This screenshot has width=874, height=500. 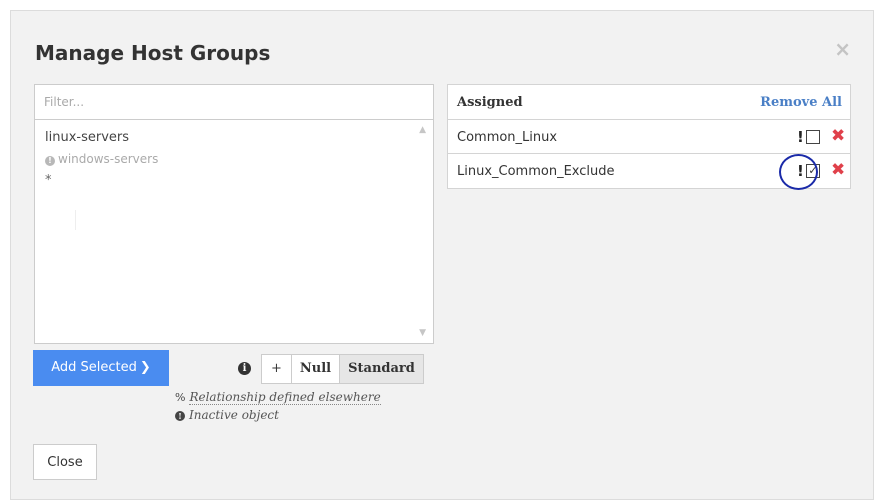 What do you see at coordinates (536, 171) in the screenshot?
I see `assigned-row-name: Linux_Common_Exclude` at bounding box center [536, 171].